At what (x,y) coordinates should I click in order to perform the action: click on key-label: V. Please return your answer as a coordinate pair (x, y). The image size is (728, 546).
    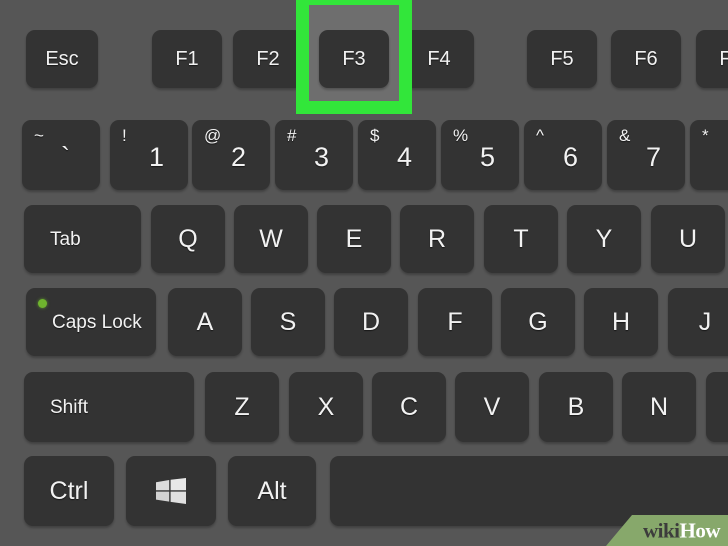
    Looking at the image, I should click on (492, 406).